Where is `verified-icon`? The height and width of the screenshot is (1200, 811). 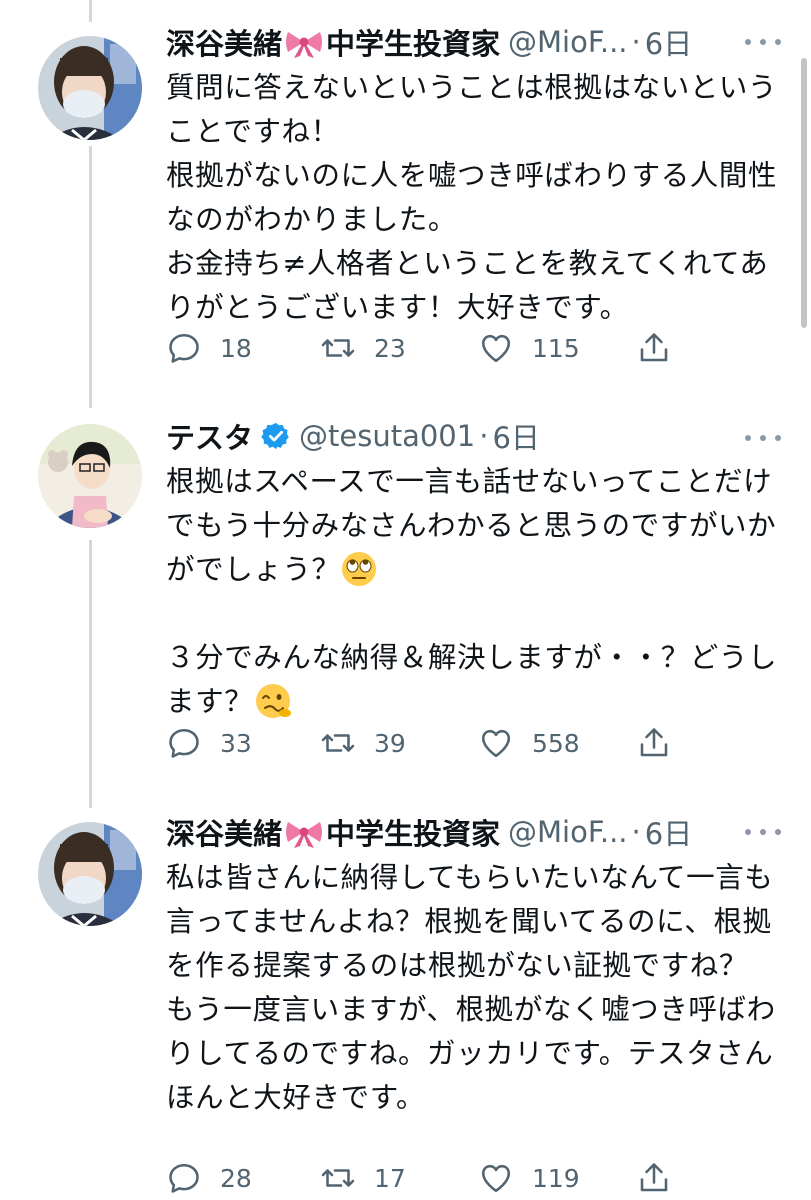 verified-icon is located at coordinates (275, 436).